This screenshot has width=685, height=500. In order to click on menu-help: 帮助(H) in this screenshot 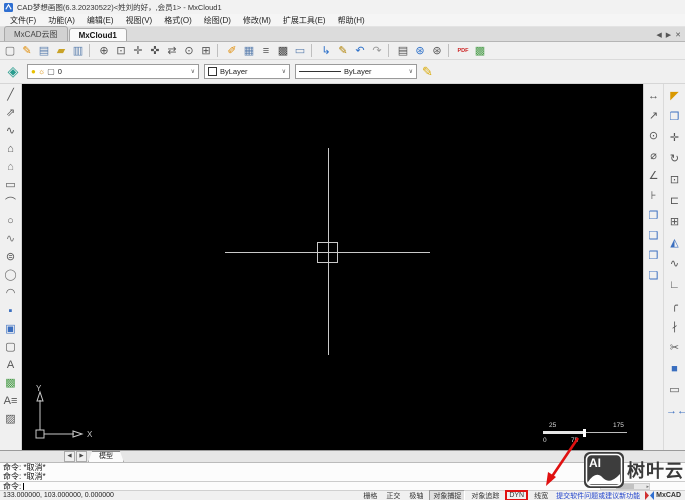, I will do `click(351, 20)`.